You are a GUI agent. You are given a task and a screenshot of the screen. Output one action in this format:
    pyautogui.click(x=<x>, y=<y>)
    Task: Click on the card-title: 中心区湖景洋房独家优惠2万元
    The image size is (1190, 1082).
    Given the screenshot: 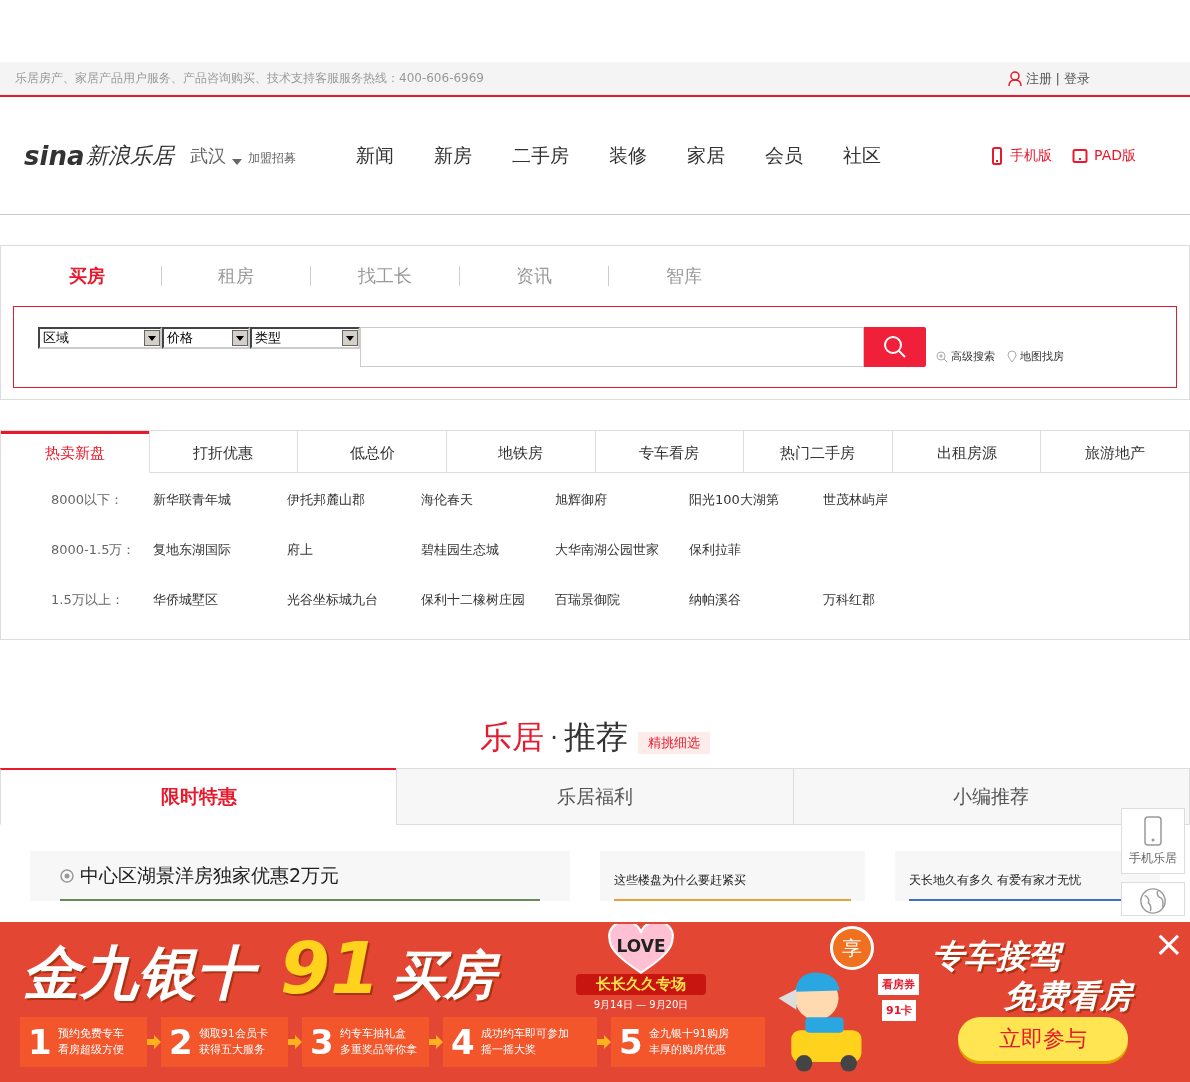 What is the action you would take?
    pyautogui.click(x=210, y=876)
    